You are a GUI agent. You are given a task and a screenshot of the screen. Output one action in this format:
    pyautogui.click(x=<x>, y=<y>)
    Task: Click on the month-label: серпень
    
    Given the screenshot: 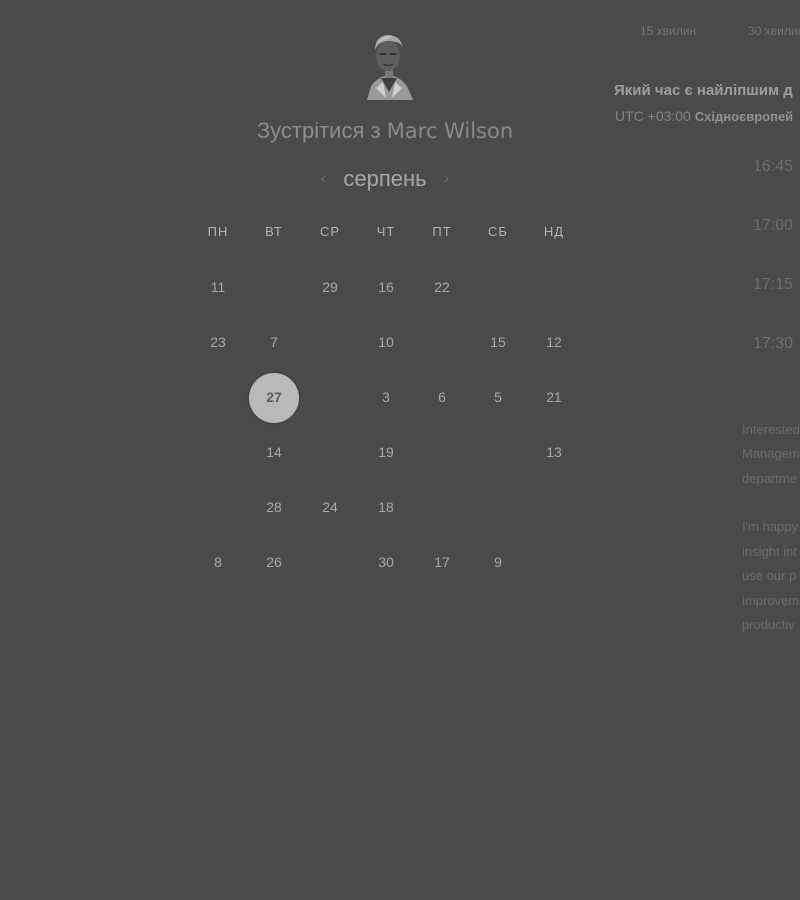 What is the action you would take?
    pyautogui.click(x=385, y=178)
    